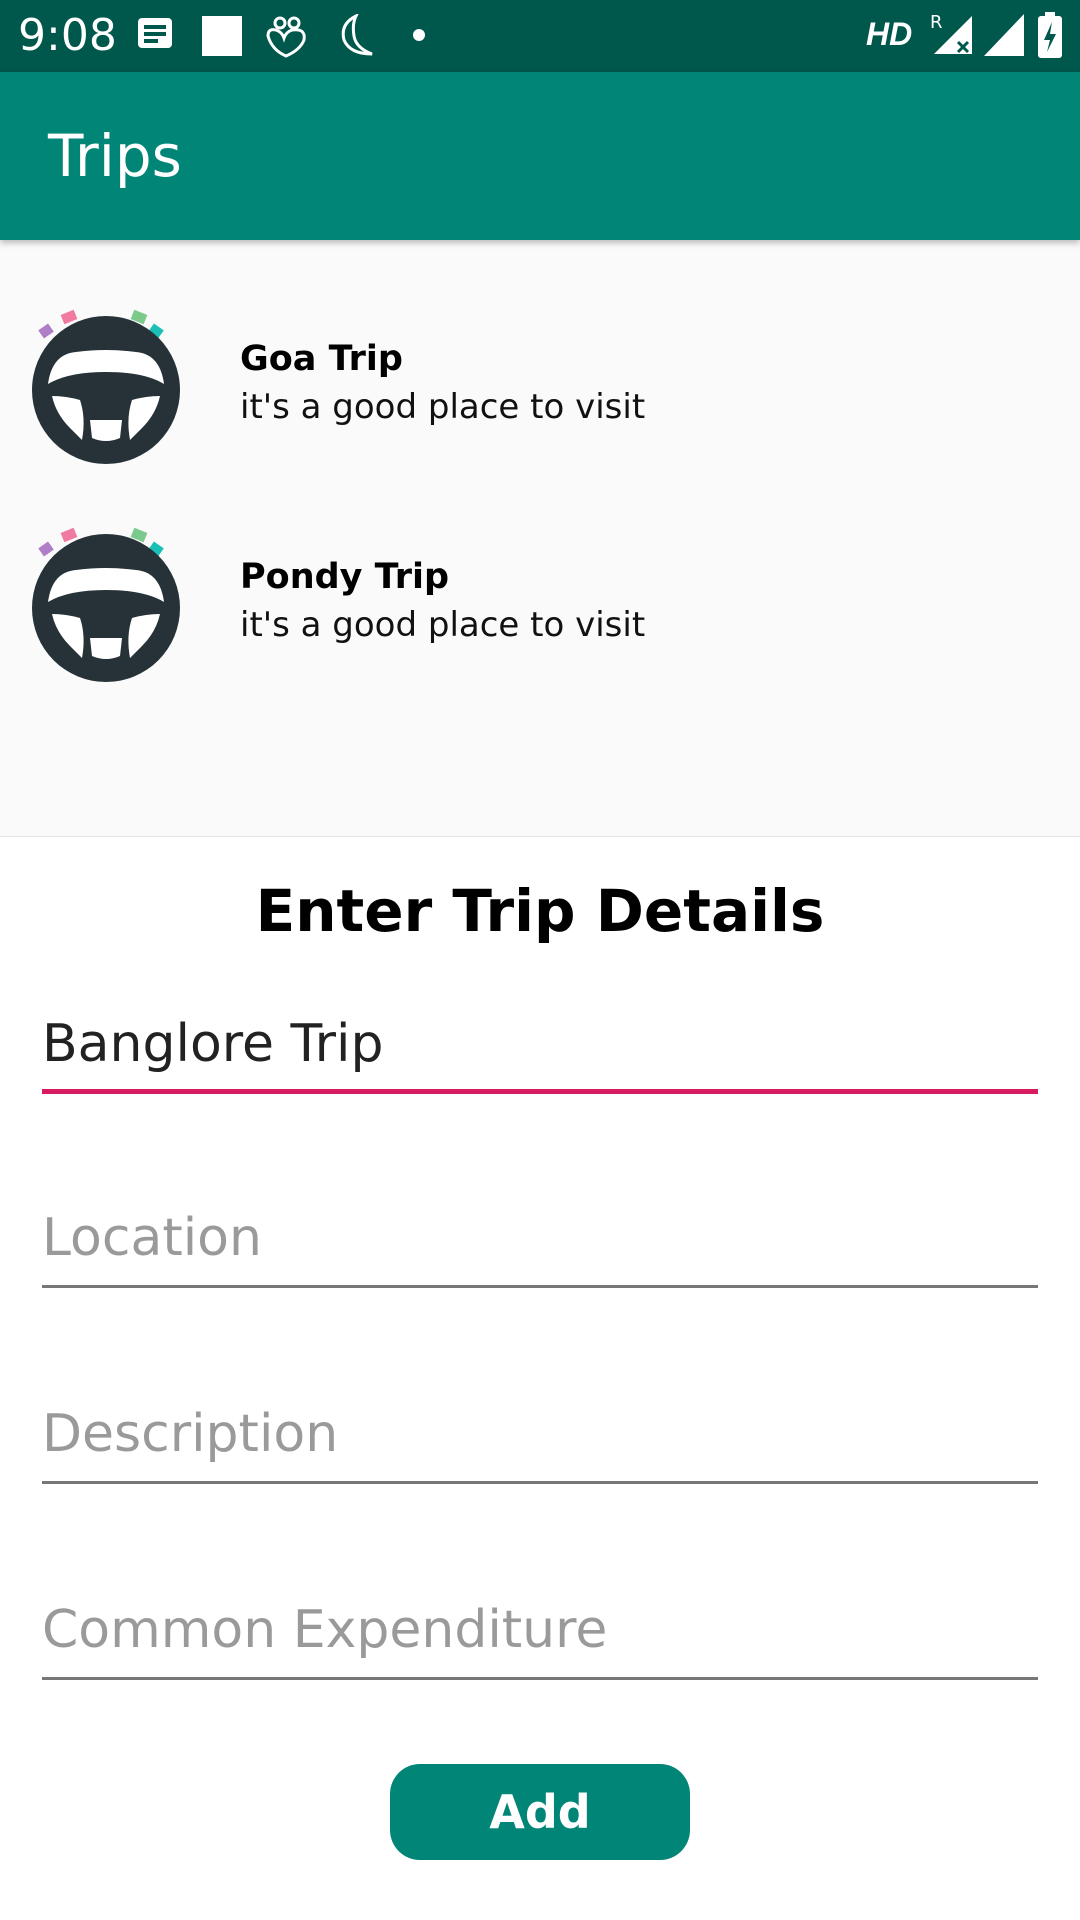 This screenshot has height=1920, width=1080. What do you see at coordinates (936, 22) in the screenshot?
I see `roaming-label: R` at bounding box center [936, 22].